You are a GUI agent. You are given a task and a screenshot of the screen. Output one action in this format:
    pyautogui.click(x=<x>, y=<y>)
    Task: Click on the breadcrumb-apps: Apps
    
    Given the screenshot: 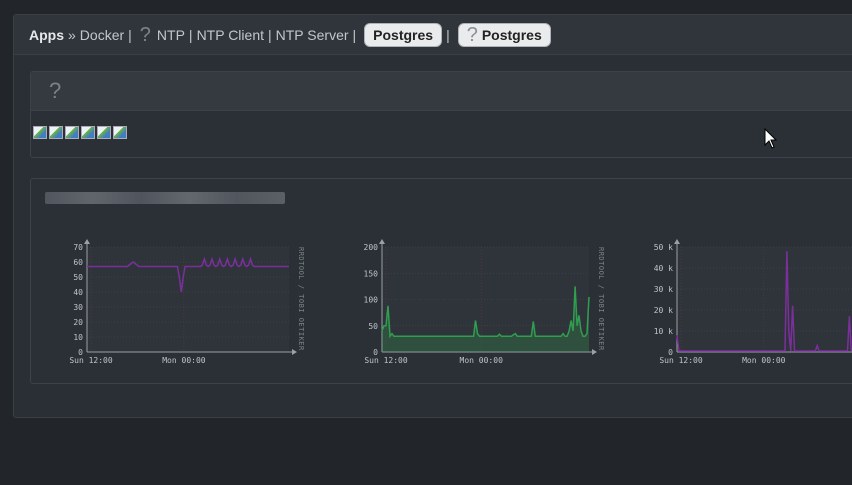 What is the action you would take?
    pyautogui.click(x=46, y=35)
    